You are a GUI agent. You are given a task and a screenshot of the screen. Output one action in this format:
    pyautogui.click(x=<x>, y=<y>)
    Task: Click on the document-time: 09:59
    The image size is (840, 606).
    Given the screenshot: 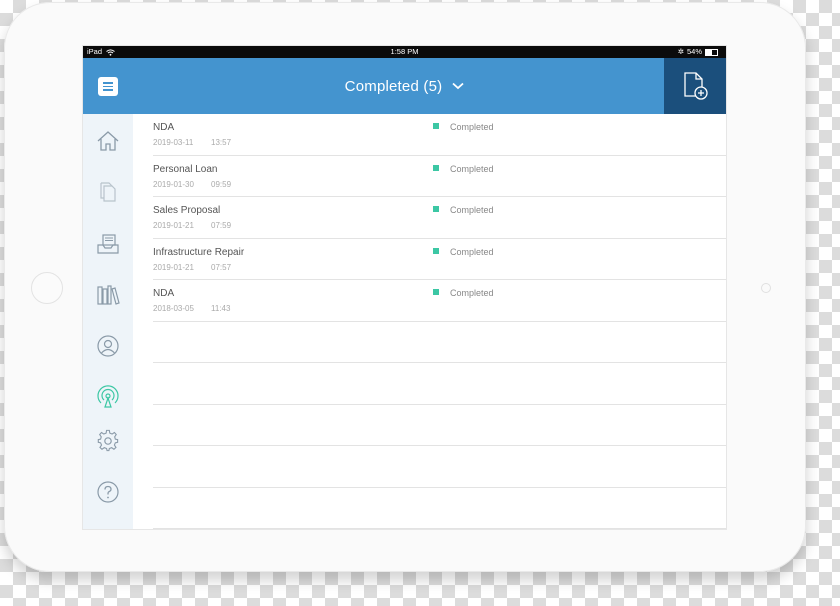 What is the action you would take?
    pyautogui.click(x=221, y=184)
    